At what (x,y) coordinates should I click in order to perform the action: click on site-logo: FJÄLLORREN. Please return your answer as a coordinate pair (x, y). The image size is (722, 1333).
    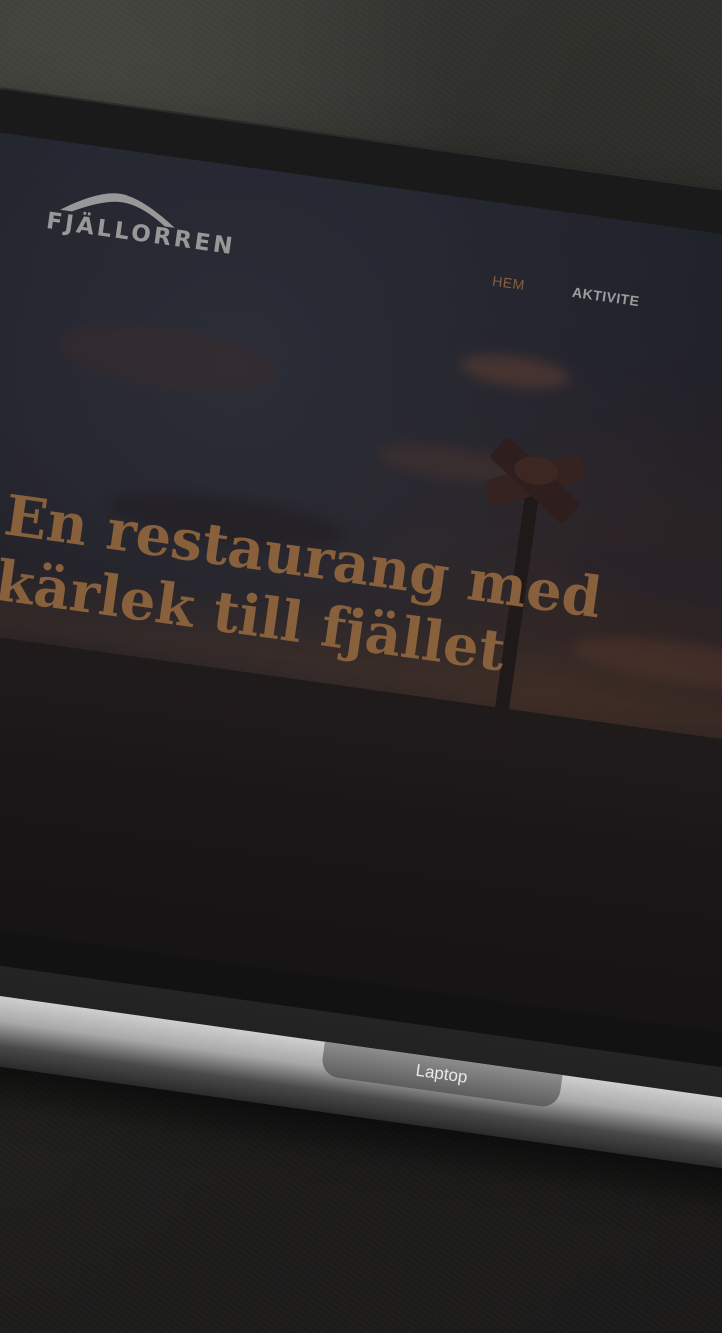
    Looking at the image, I should click on (147, 226).